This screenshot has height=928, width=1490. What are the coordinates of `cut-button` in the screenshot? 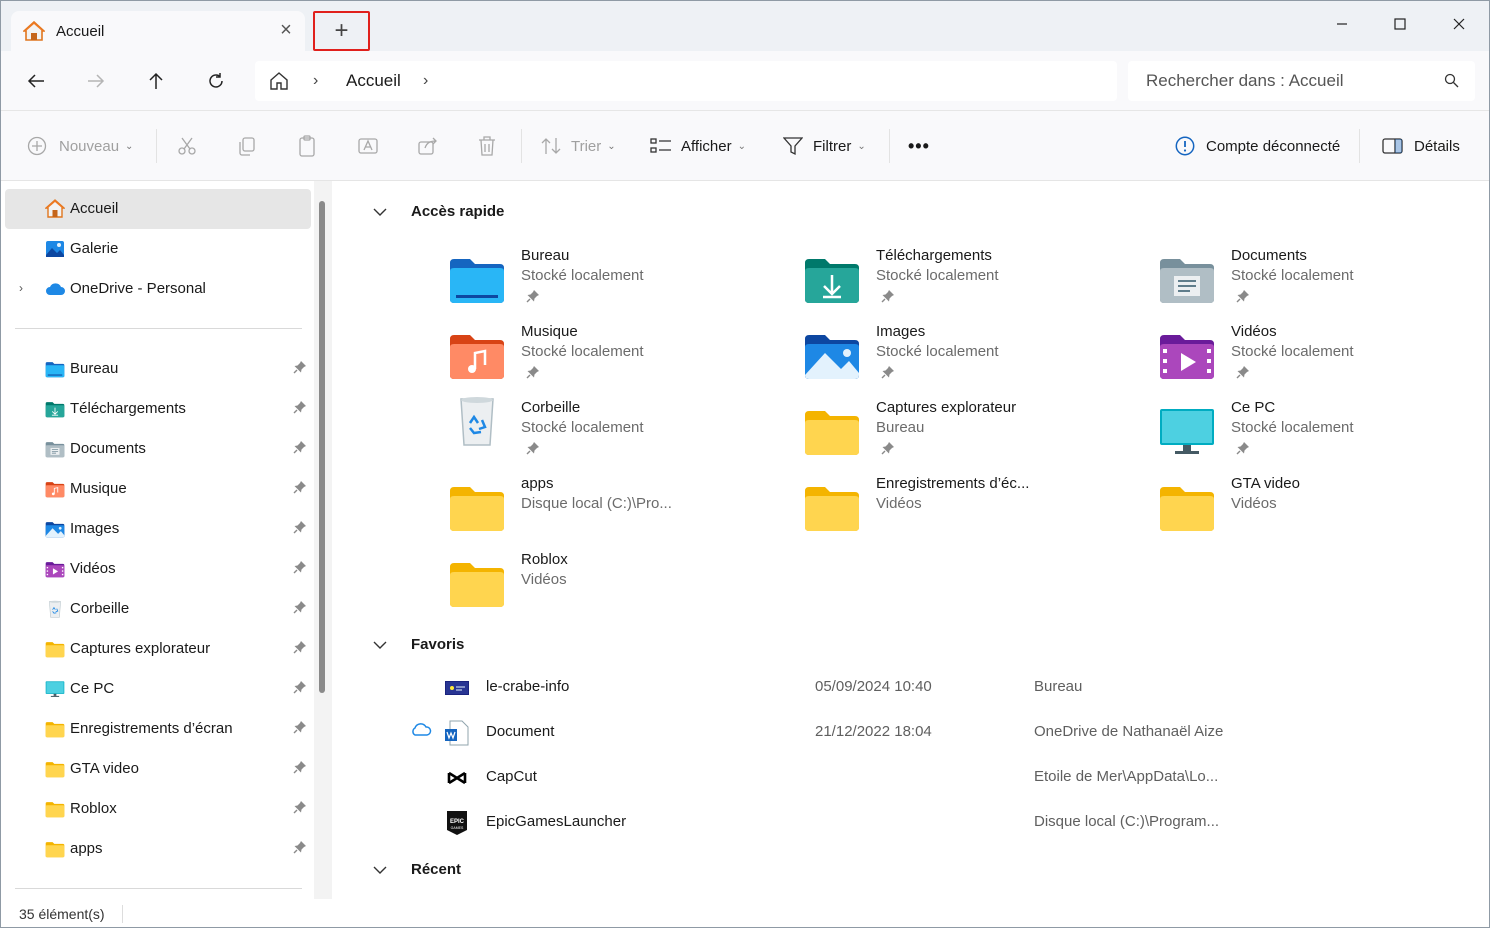 It's located at (187, 146).